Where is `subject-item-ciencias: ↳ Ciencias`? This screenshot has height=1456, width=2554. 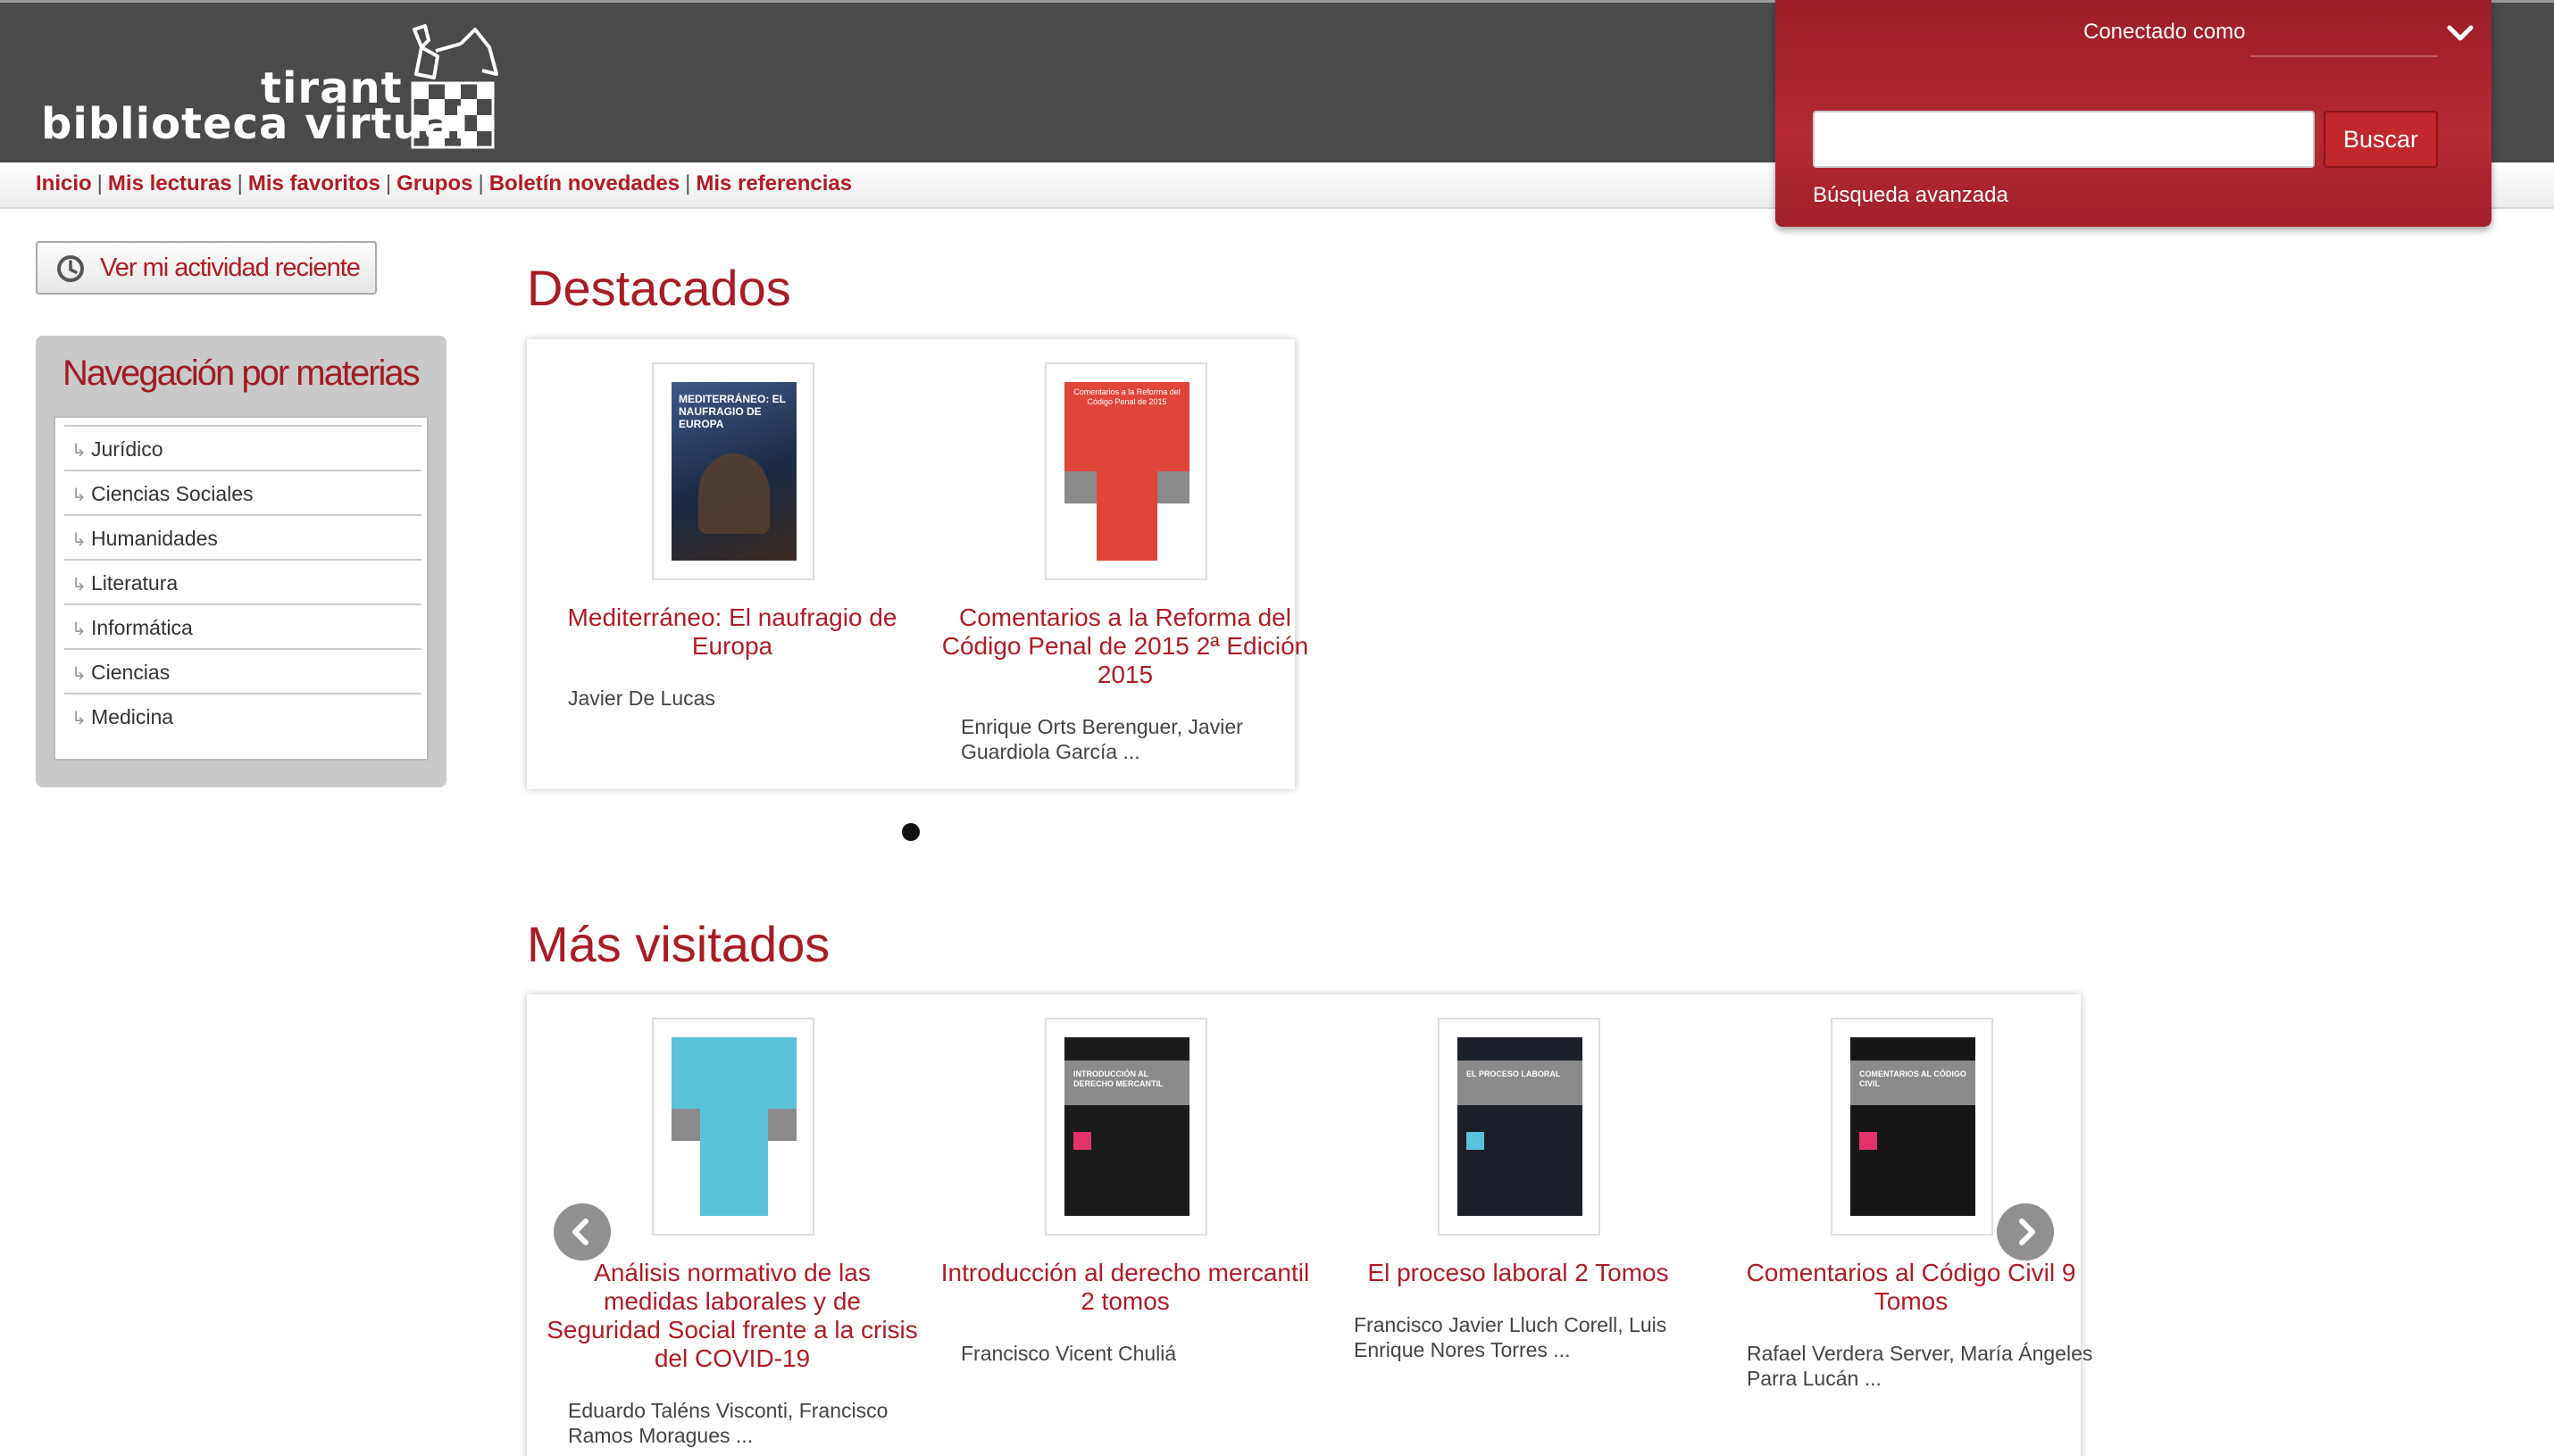
subject-item-ciencias: ↳ Ciencias is located at coordinates (243, 670).